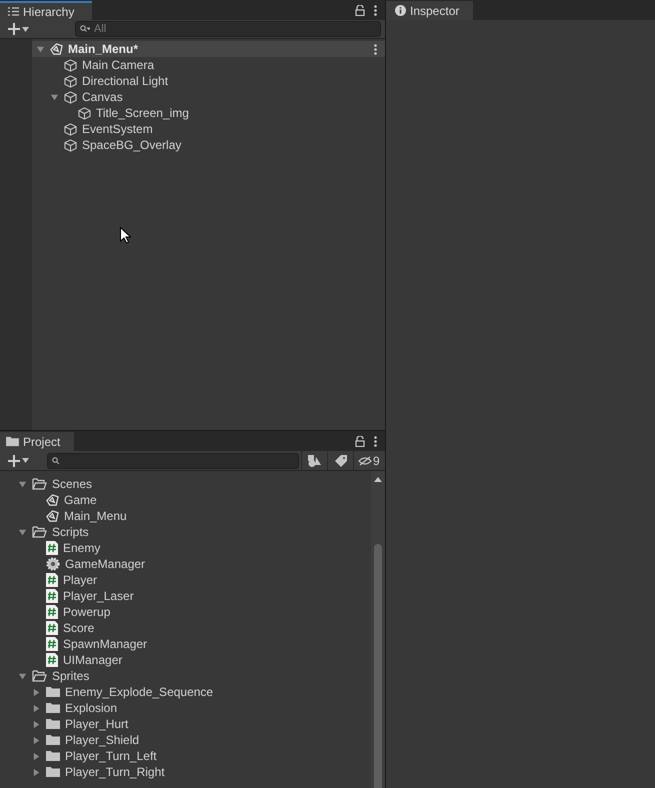 This screenshot has height=788, width=655. Describe the element at coordinates (139, 692) in the screenshot. I see `item-label: Enemy_Explode_Sequence` at that location.